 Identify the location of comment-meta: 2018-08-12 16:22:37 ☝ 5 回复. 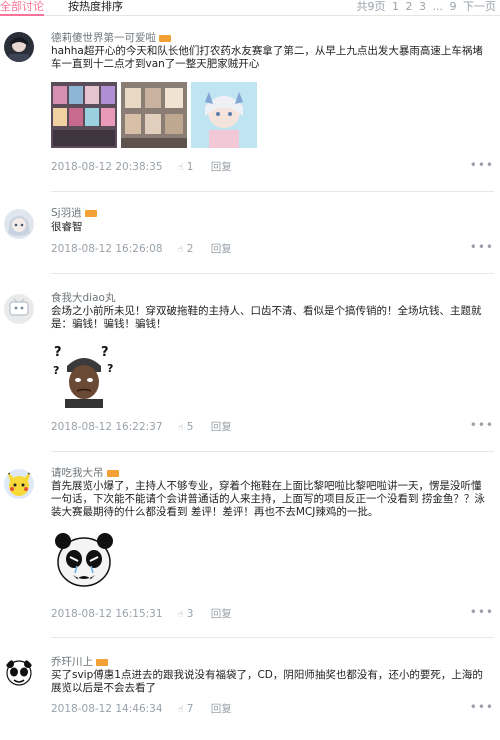
(141, 427).